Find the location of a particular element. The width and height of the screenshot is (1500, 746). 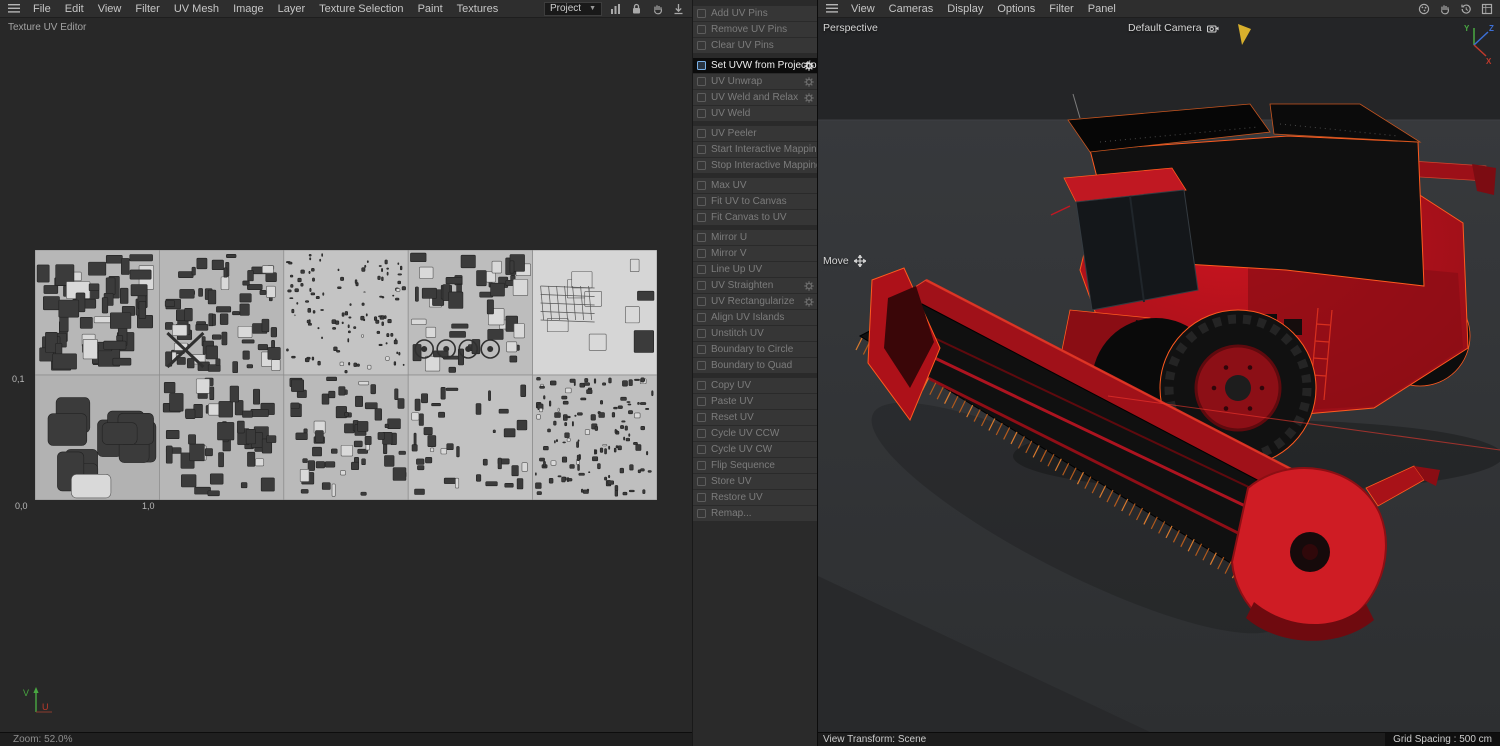

command-uv-peeler: UV Peeler is located at coordinates (755, 133).